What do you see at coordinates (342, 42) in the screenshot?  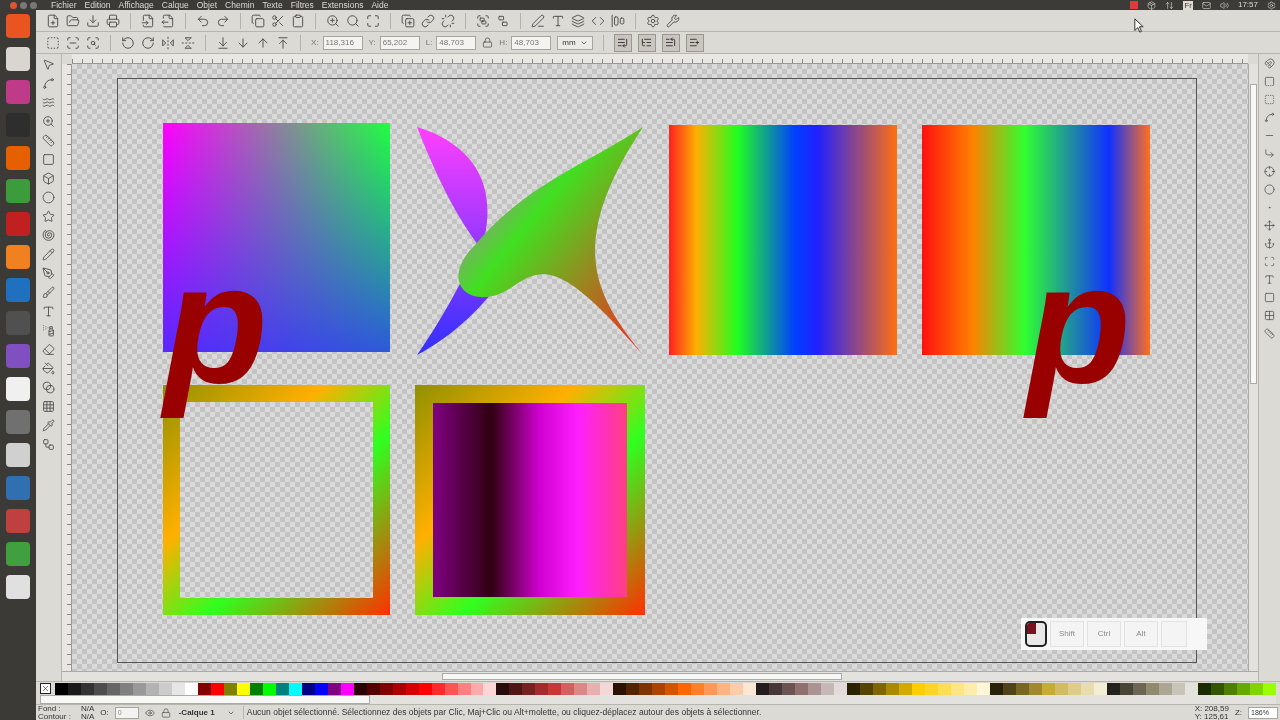 I see `number-field: 118,316` at bounding box center [342, 42].